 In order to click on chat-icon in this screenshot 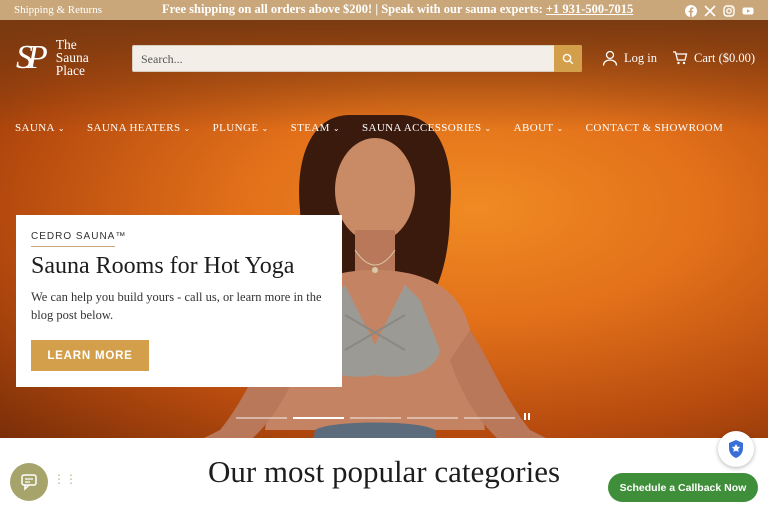, I will do `click(29, 482)`.